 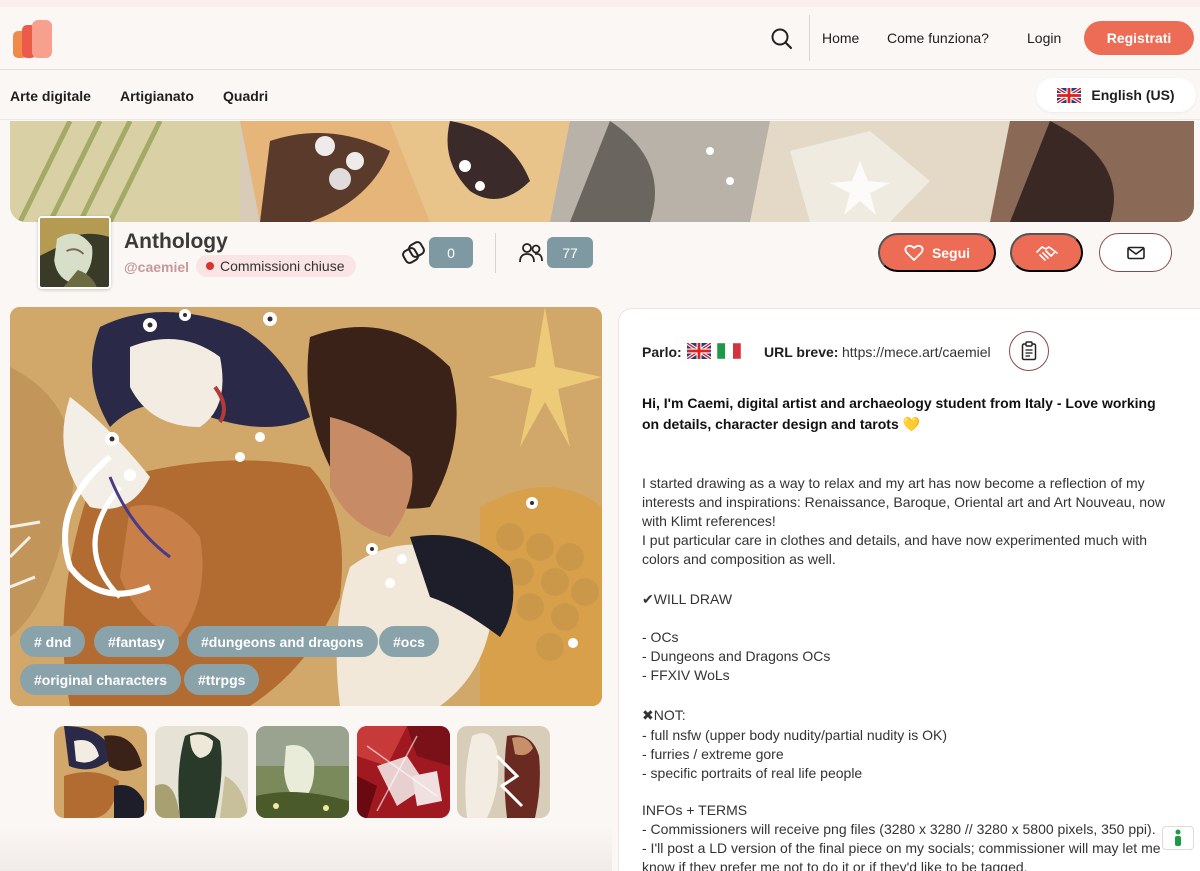 What do you see at coordinates (531, 253) in the screenshot?
I see `followers-icon` at bounding box center [531, 253].